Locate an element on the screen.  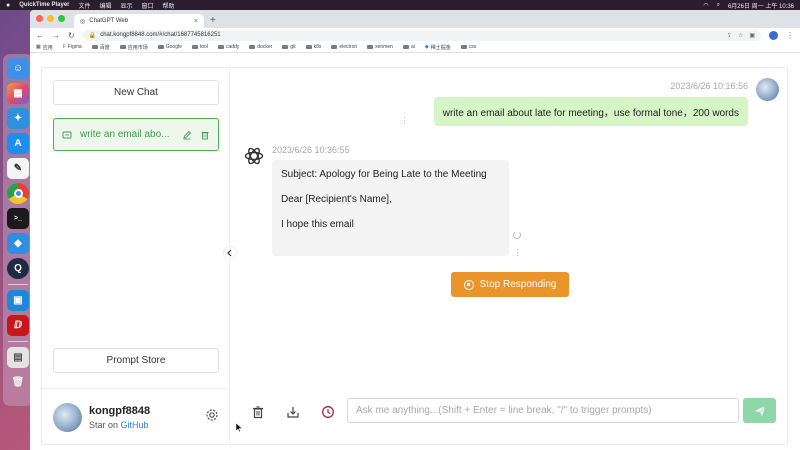
wifi-icon: ◠ is located at coordinates (705, 5).